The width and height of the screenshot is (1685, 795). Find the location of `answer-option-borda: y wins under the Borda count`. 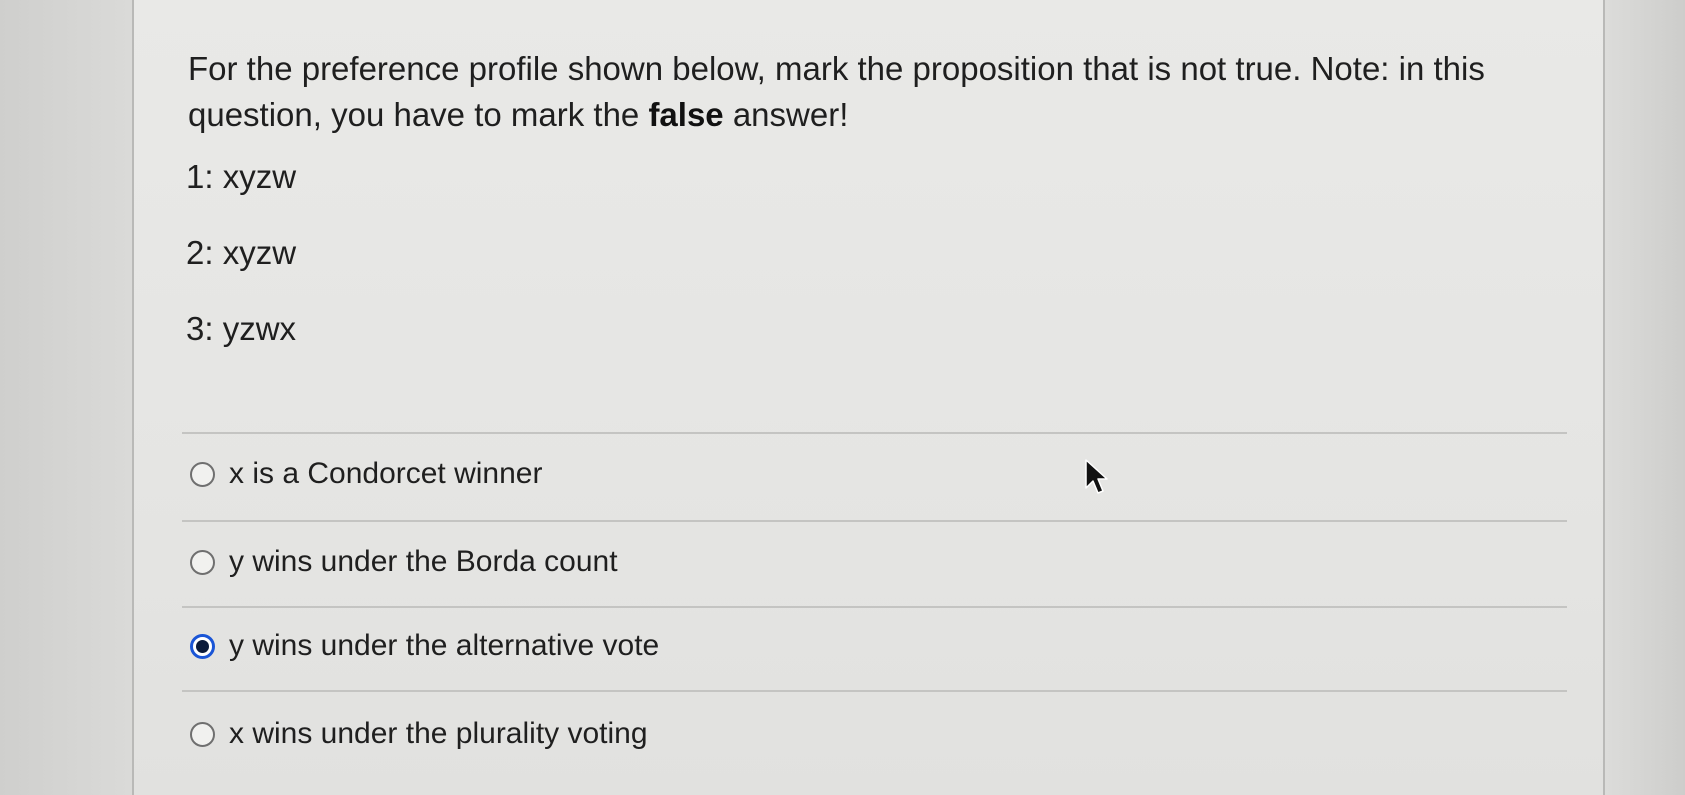

answer-option-borda: y wins under the Borda count is located at coordinates (404, 562).